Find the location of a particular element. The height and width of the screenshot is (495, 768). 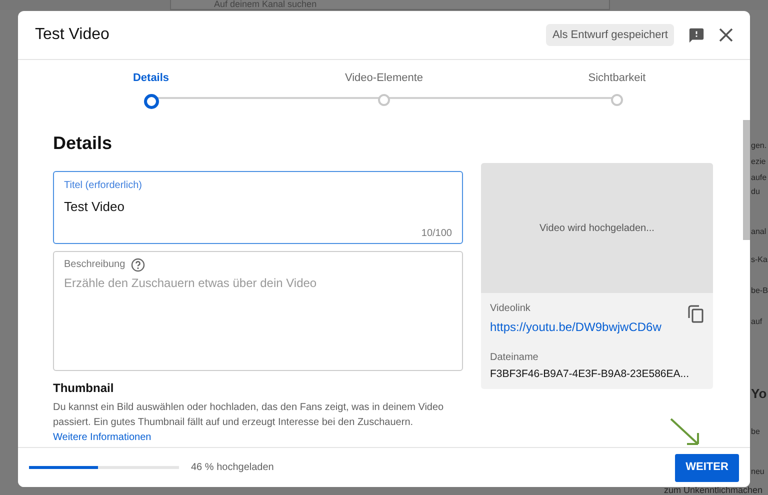

scrollbar is located at coordinates (746, 180).